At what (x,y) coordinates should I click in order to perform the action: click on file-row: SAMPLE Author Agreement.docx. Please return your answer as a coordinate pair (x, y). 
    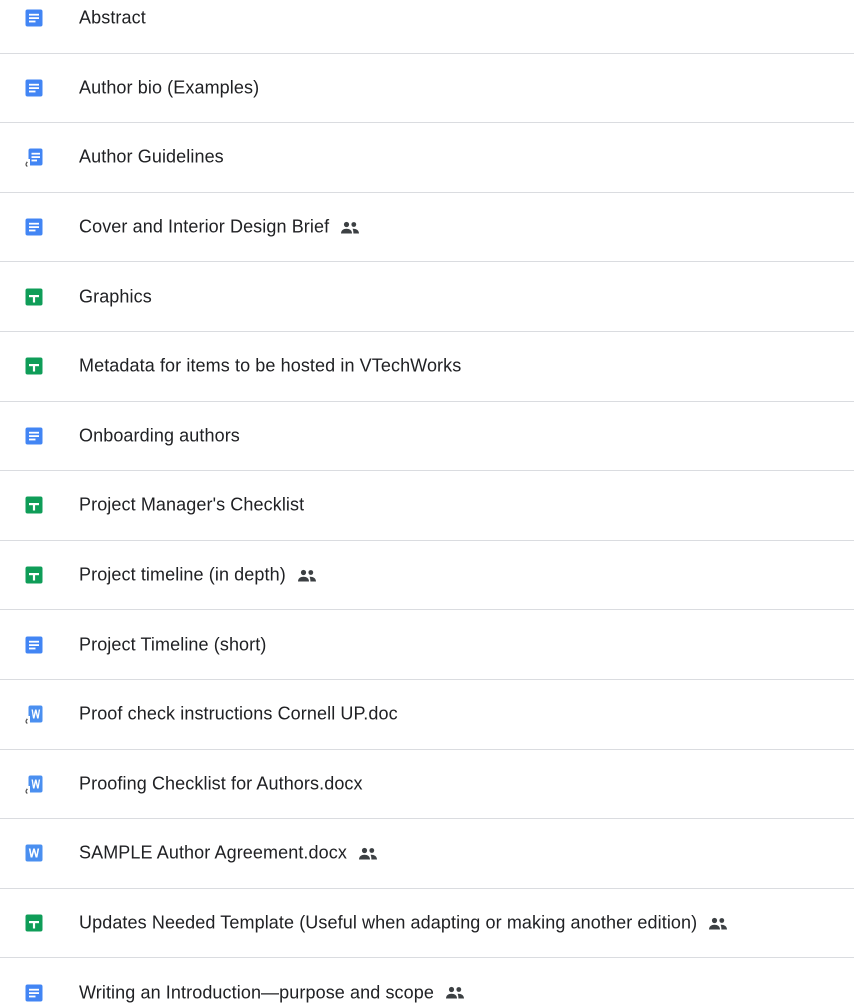
    Looking at the image, I should click on (427, 854).